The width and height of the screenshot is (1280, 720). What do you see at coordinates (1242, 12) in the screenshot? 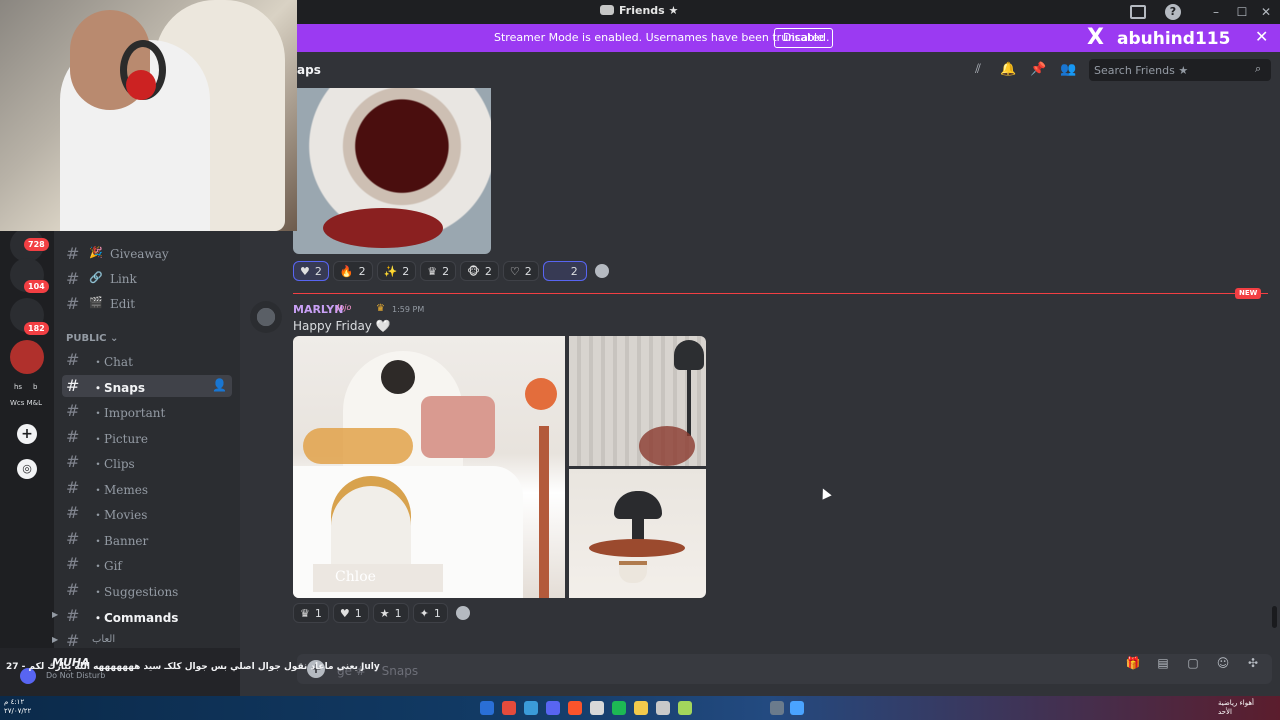
I see `maximize-icon: ☐` at bounding box center [1242, 12].